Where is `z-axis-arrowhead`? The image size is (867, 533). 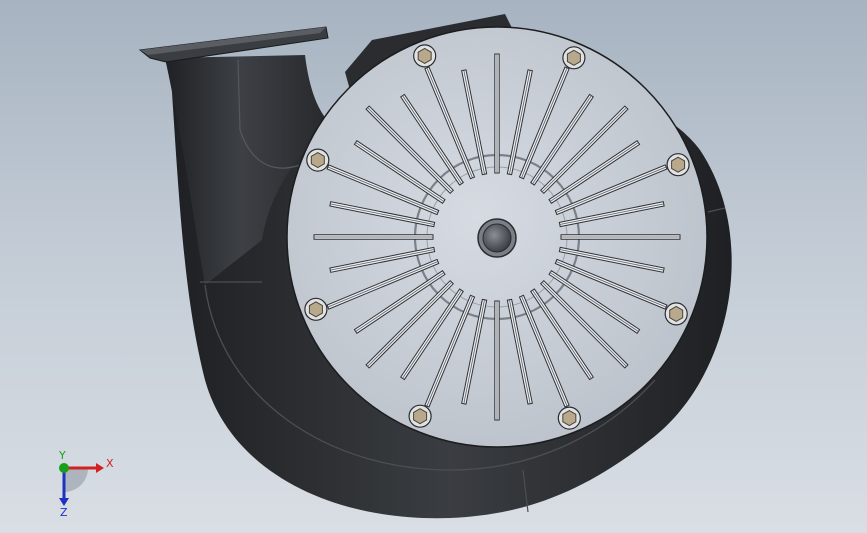 z-axis-arrowhead is located at coordinates (64, 502).